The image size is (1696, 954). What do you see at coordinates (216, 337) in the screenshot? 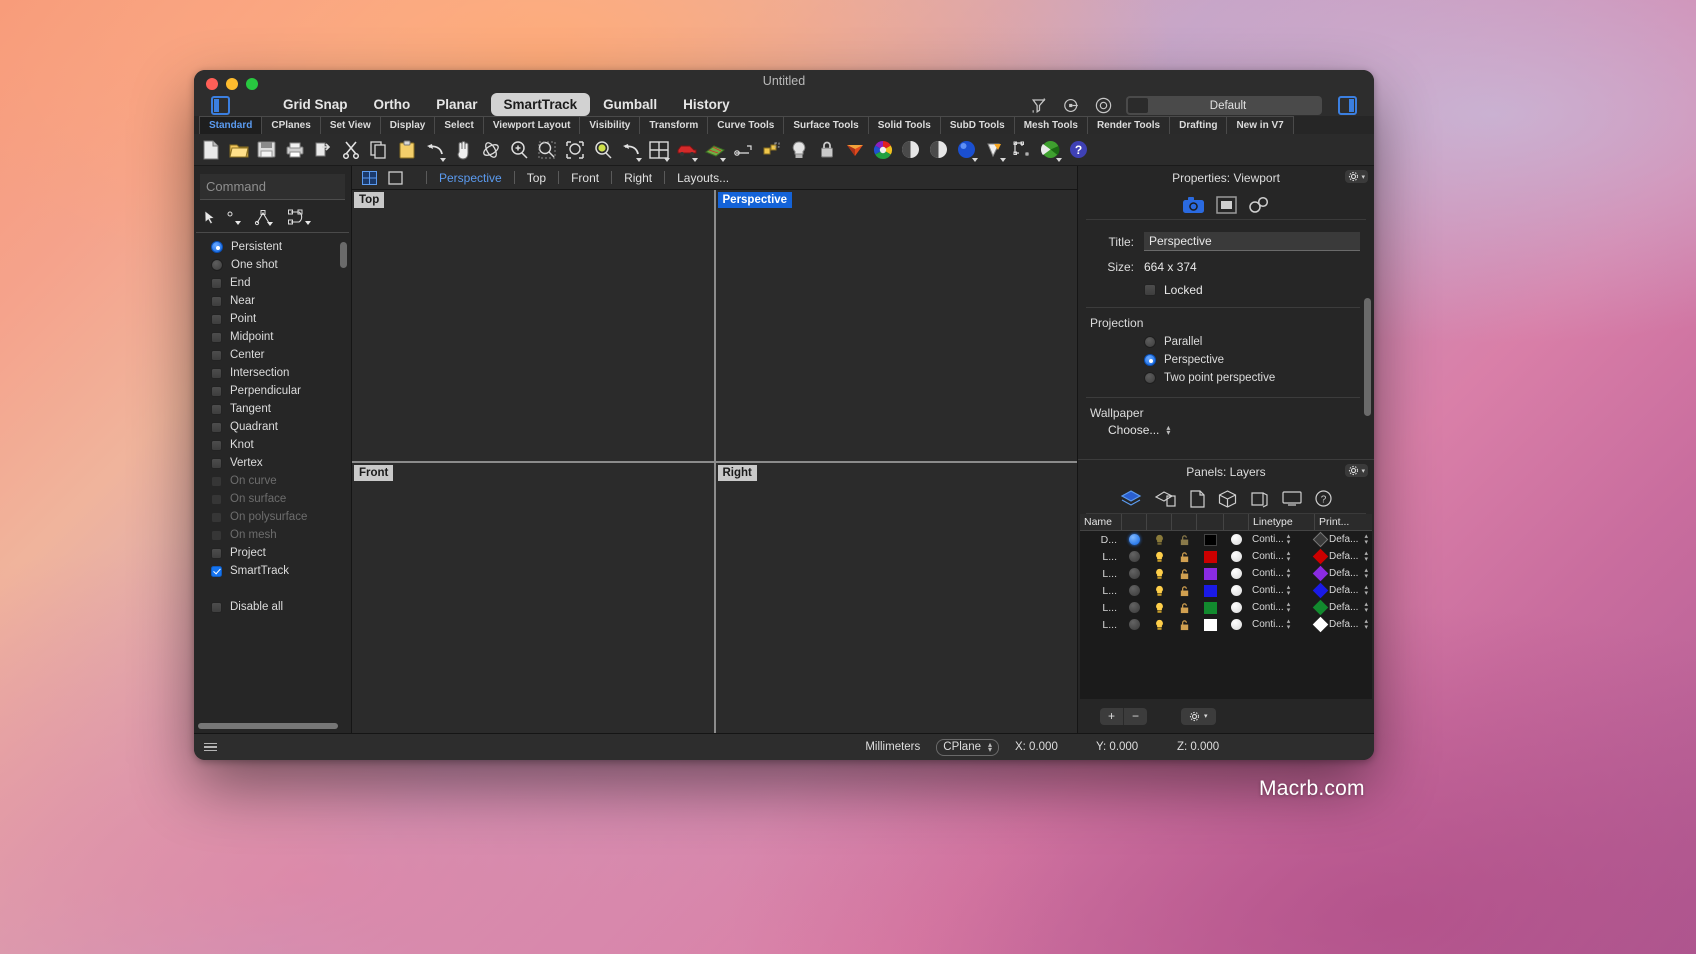
I see `midpoint-checkbox` at bounding box center [216, 337].